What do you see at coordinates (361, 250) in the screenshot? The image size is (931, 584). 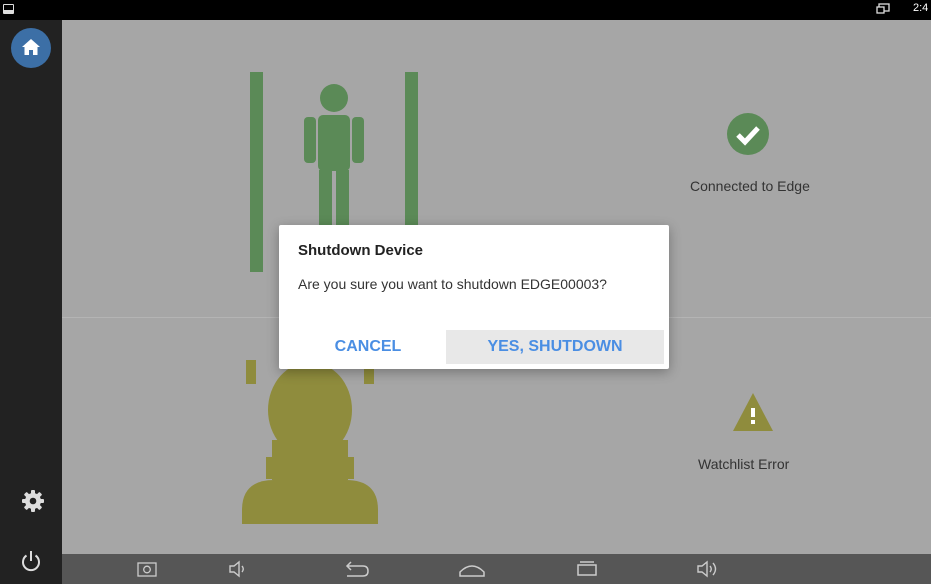 I see `dialog-title: Shutdown Device` at bounding box center [361, 250].